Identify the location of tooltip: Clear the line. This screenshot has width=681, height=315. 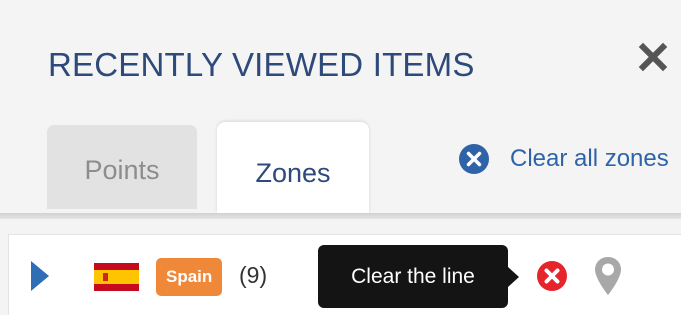
(418, 276).